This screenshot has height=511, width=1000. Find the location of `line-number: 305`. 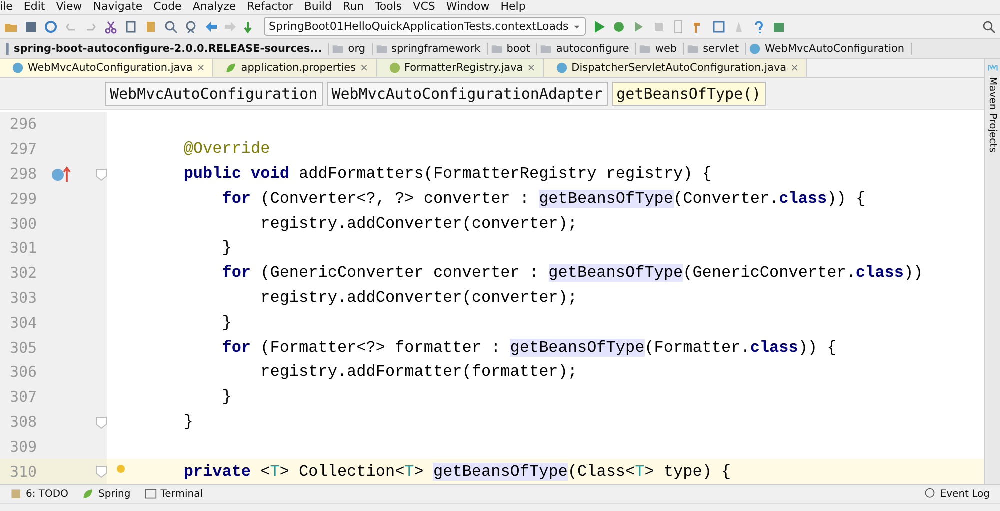

line-number: 305 is located at coordinates (23, 347).